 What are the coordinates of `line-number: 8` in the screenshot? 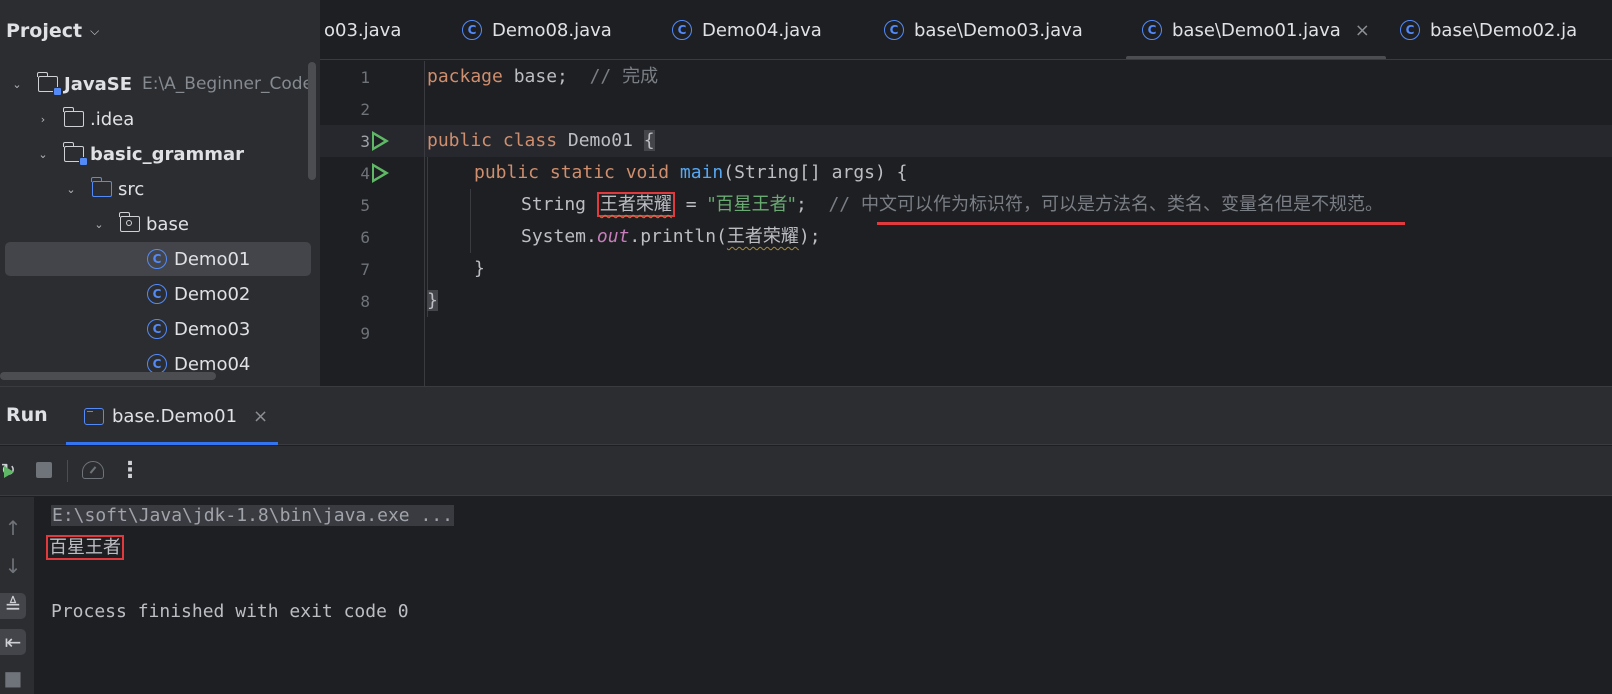 It's located at (365, 301).